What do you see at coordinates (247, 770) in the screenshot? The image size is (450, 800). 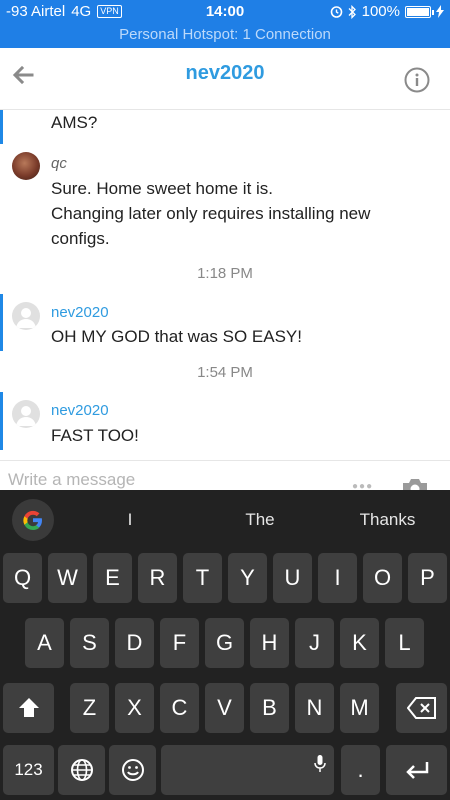 I see `space-key` at bounding box center [247, 770].